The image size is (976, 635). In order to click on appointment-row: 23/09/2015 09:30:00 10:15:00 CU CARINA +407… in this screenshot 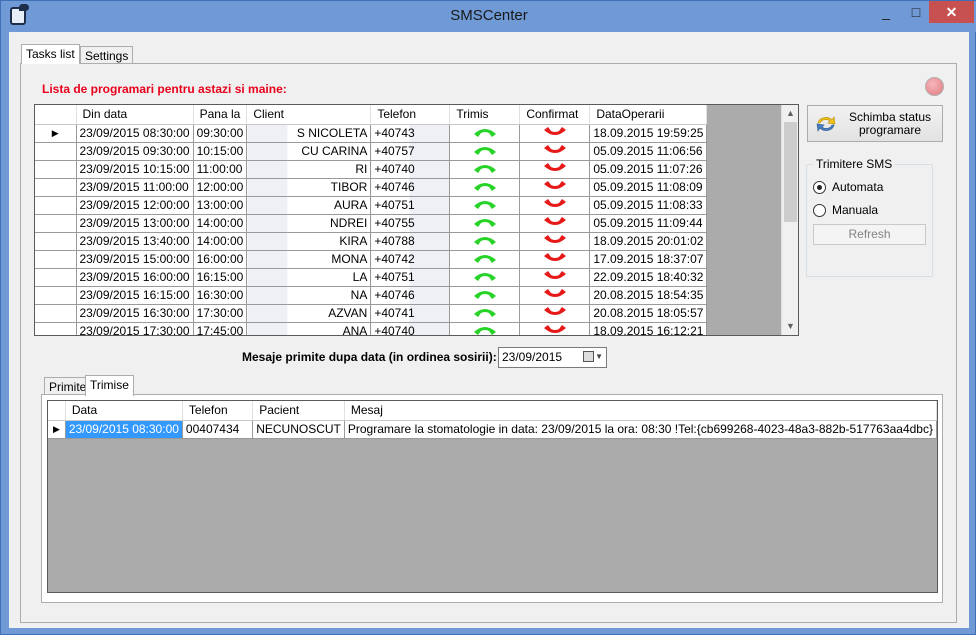, I will do `click(371, 151)`.